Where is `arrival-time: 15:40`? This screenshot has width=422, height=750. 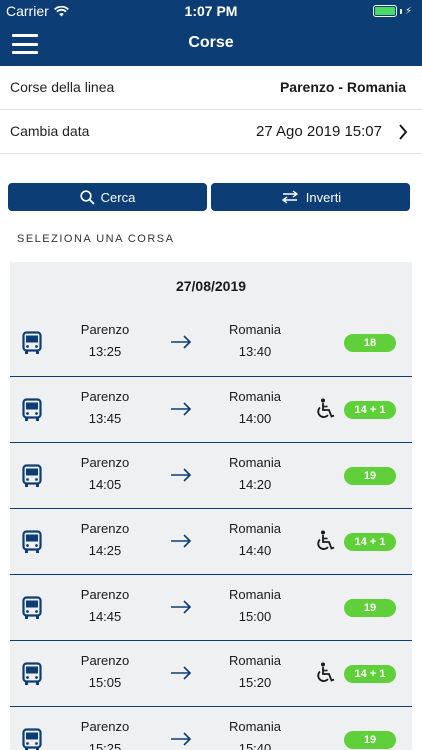
arrival-time: 15:40 is located at coordinates (255, 745).